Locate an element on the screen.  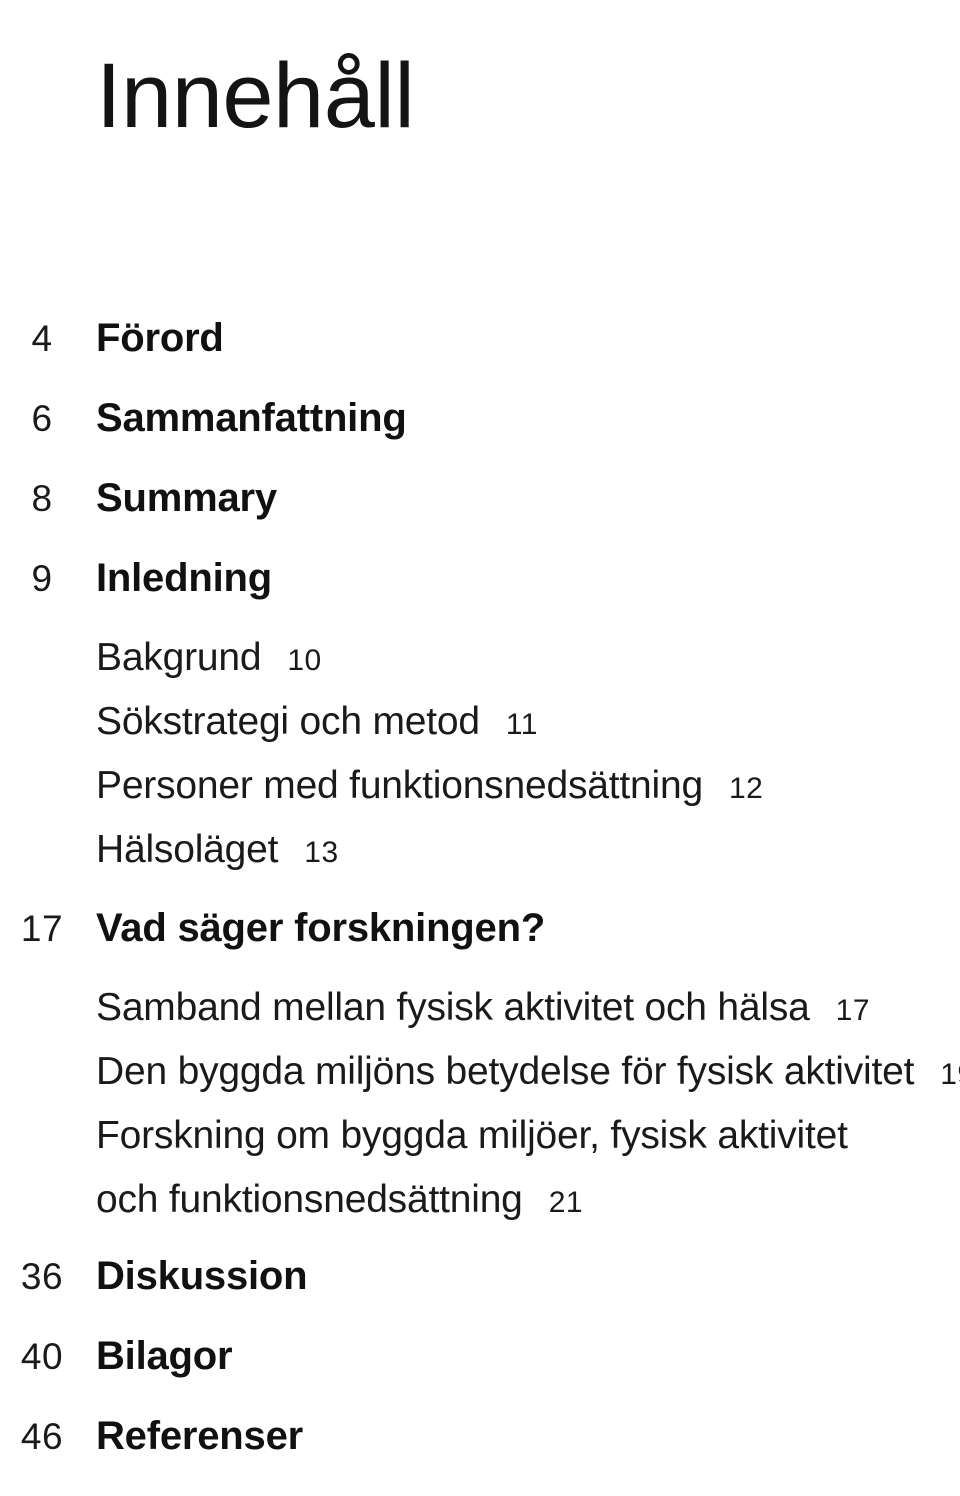
toc-entry: 4 Förord is located at coordinates (480, 358).